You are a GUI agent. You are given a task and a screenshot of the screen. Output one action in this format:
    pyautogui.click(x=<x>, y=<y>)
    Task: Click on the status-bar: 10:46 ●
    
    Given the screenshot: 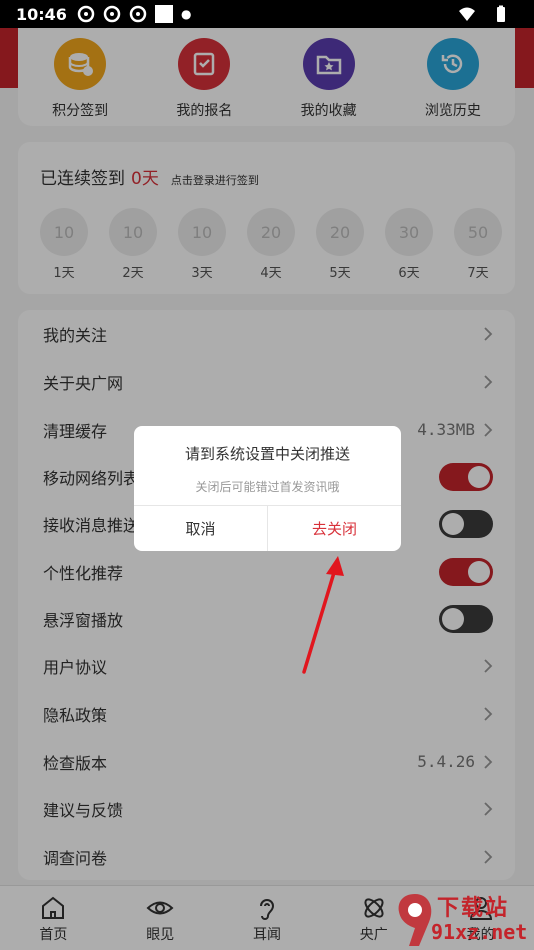 What is the action you would take?
    pyautogui.click(x=267, y=14)
    